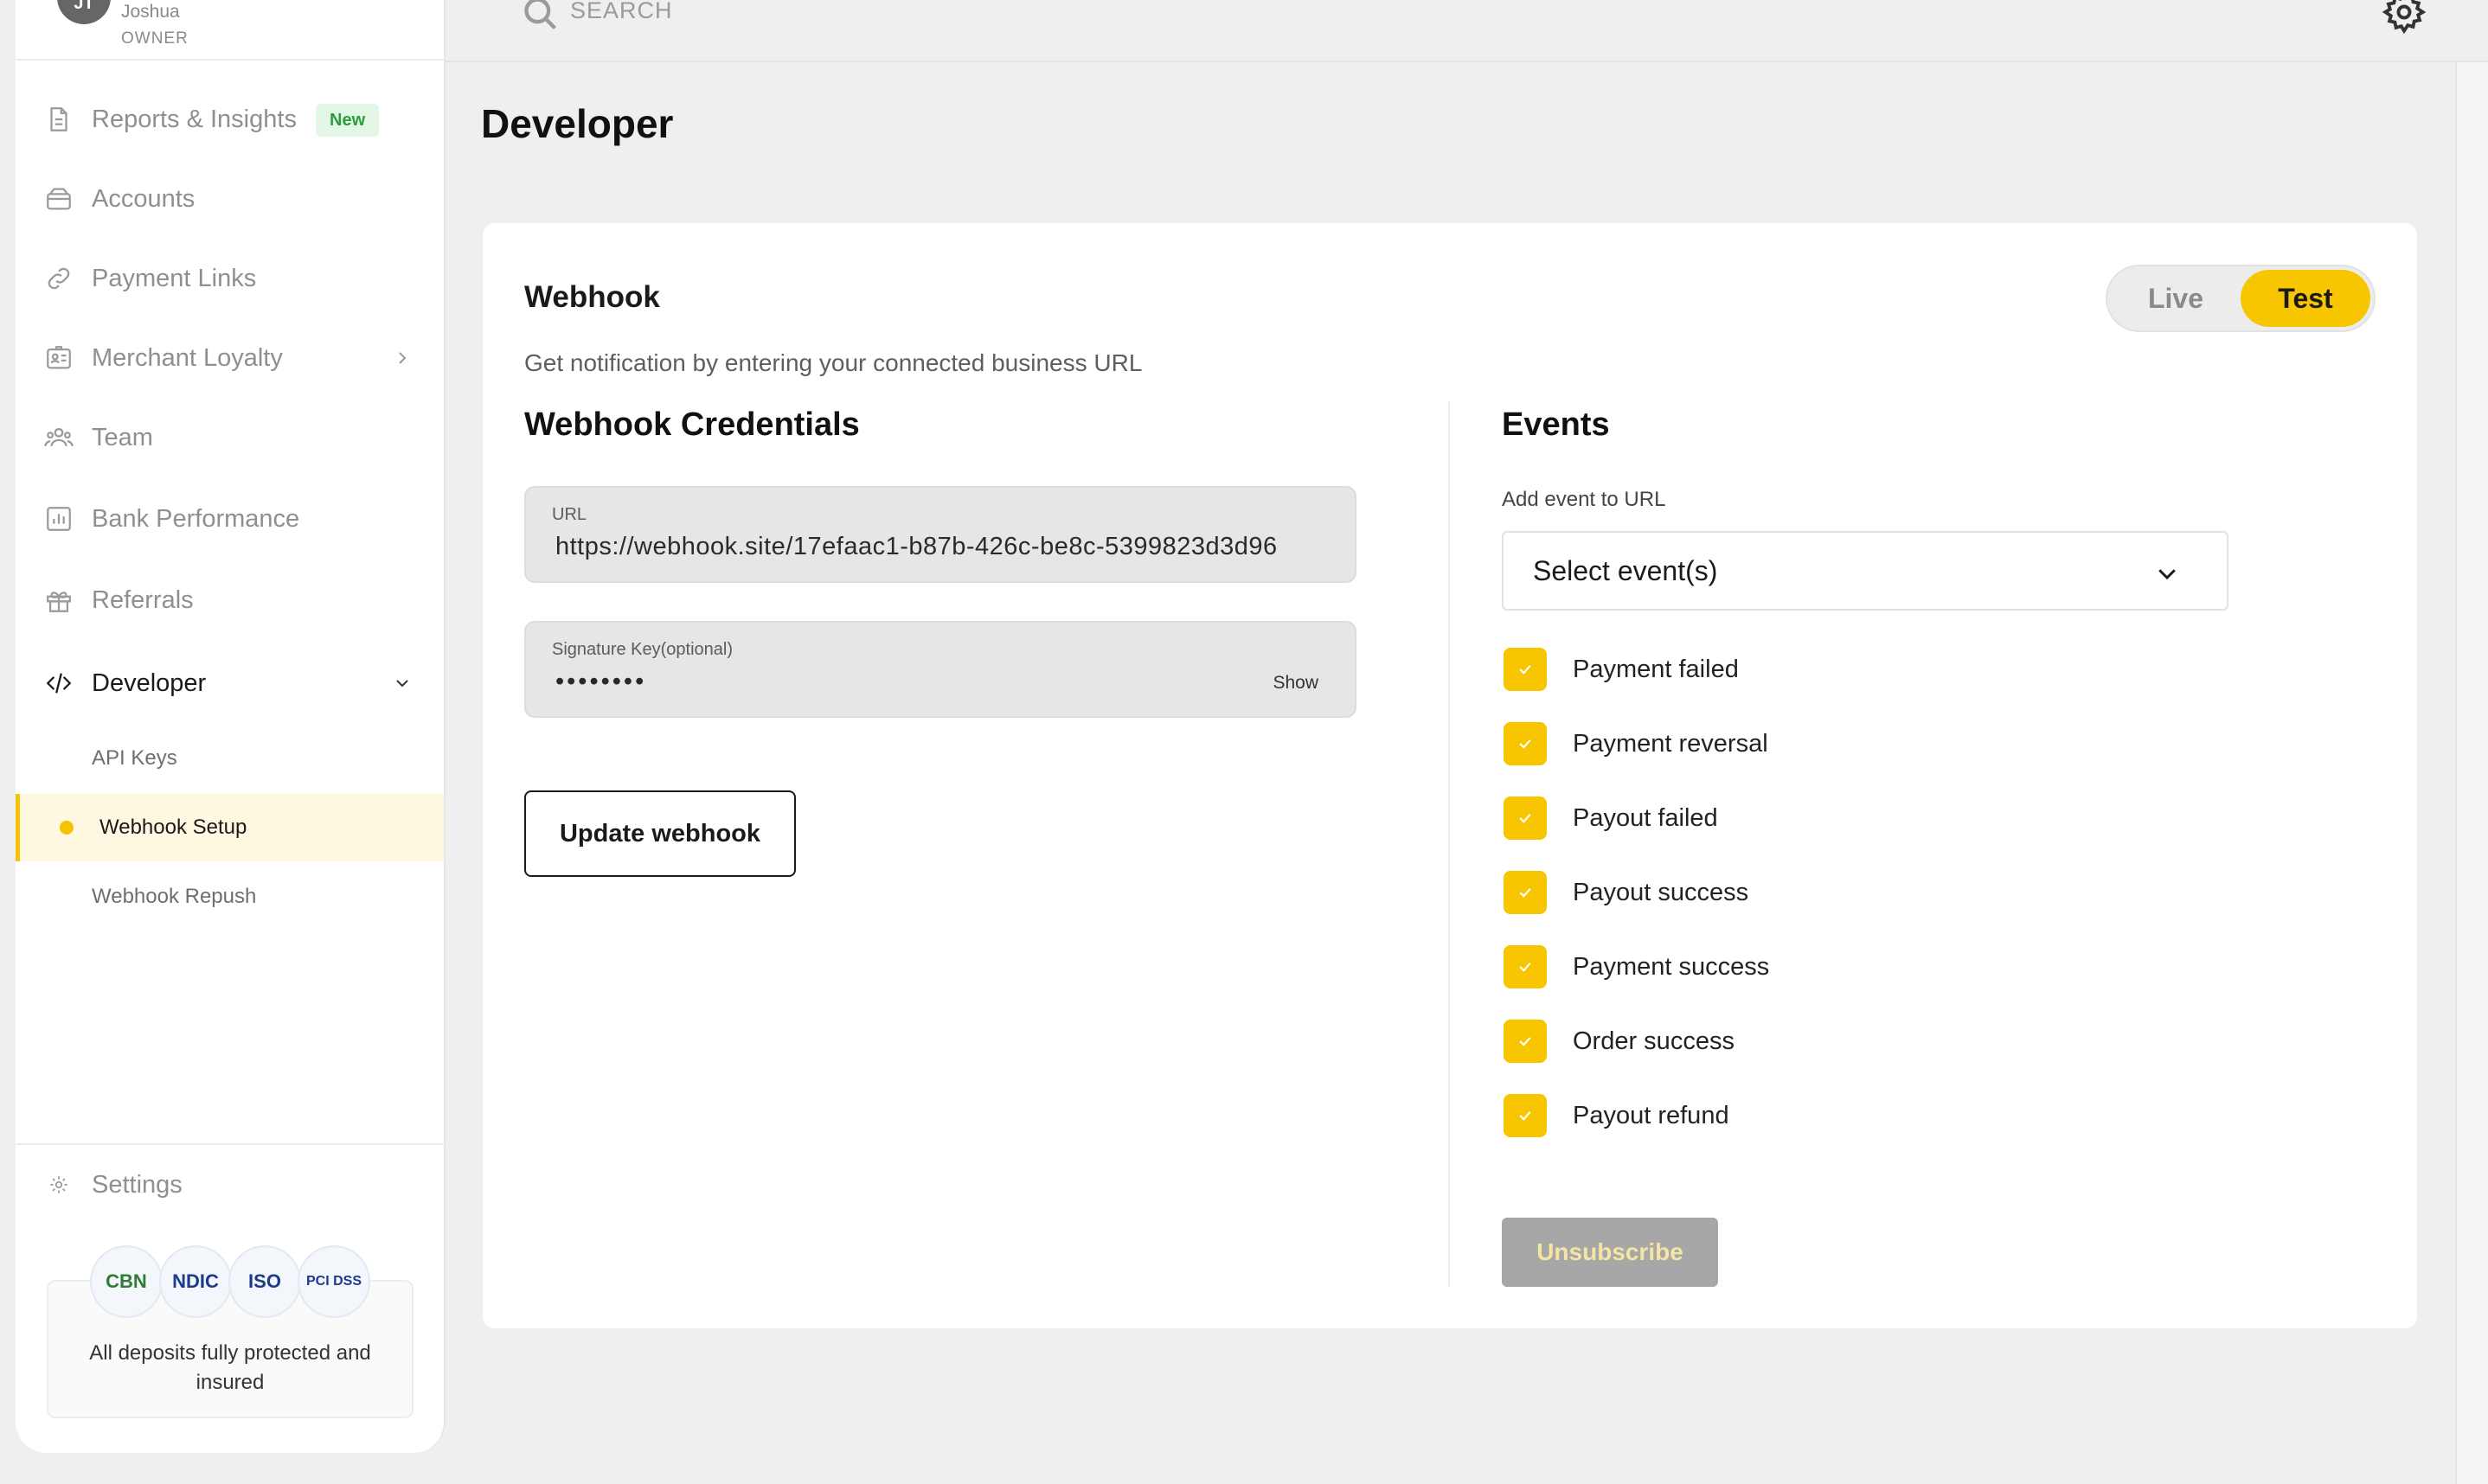  I want to click on sidebar-item-team: Team, so click(230, 438).